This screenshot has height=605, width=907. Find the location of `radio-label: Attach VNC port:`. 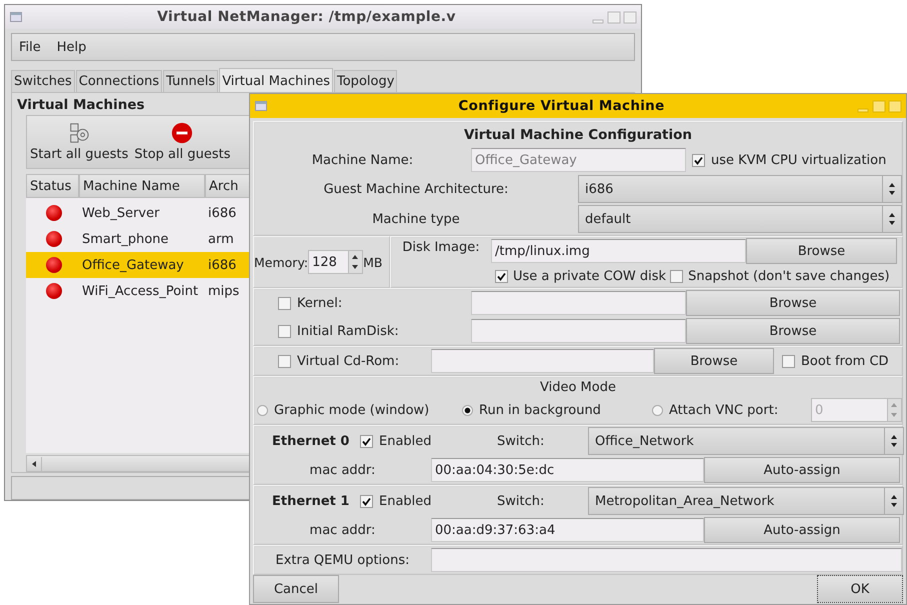

radio-label: Attach VNC port: is located at coordinates (723, 410).